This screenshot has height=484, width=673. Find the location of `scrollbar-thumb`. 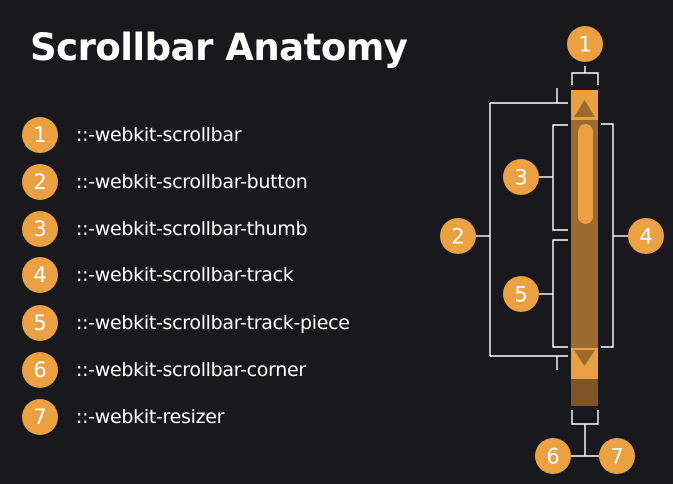

scrollbar-thumb is located at coordinates (585, 174).